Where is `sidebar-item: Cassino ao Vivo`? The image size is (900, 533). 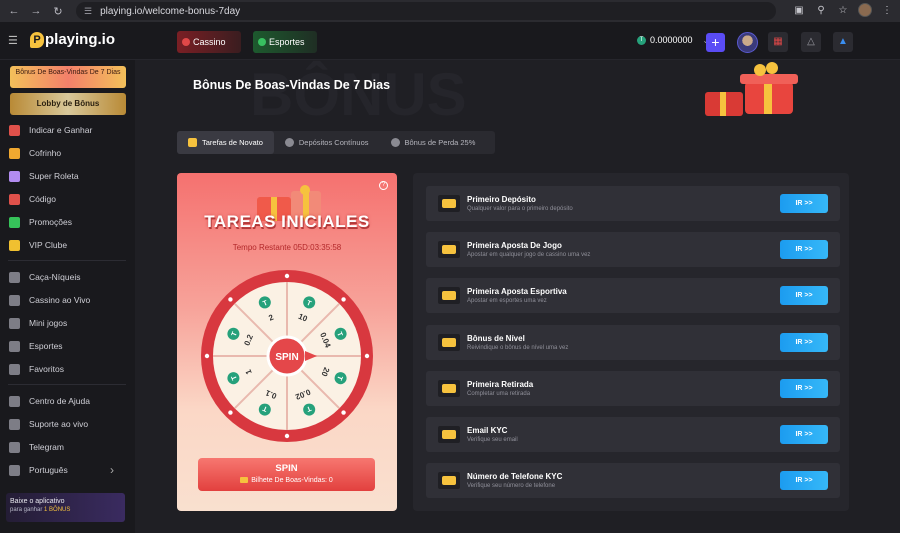 sidebar-item: Cassino ao Vivo is located at coordinates (49, 300).